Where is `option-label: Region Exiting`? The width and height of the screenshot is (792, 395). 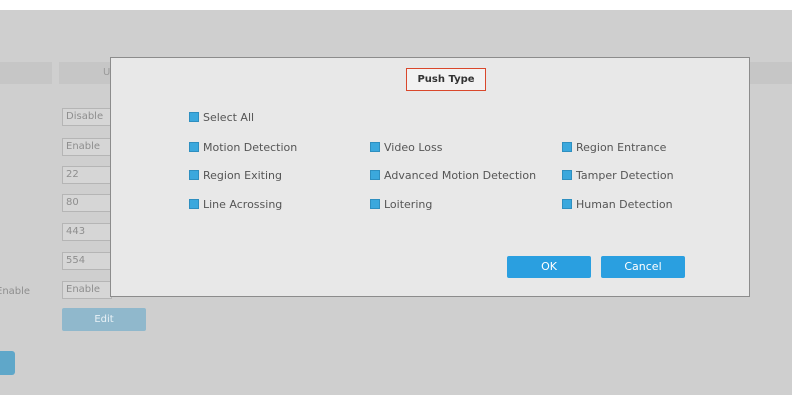
option-label: Region Exiting is located at coordinates (242, 175).